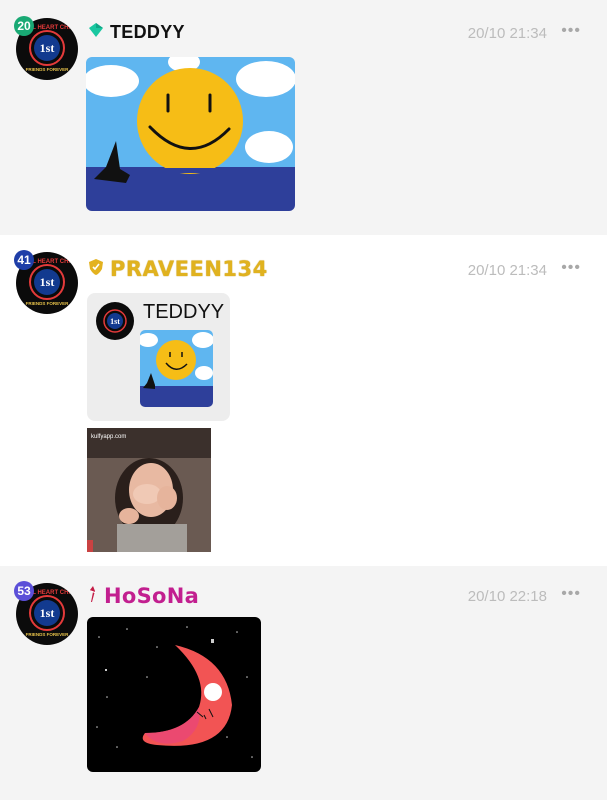 The width and height of the screenshot is (607, 800). What do you see at coordinates (190, 134) in the screenshot?
I see `sticker-image` at bounding box center [190, 134].